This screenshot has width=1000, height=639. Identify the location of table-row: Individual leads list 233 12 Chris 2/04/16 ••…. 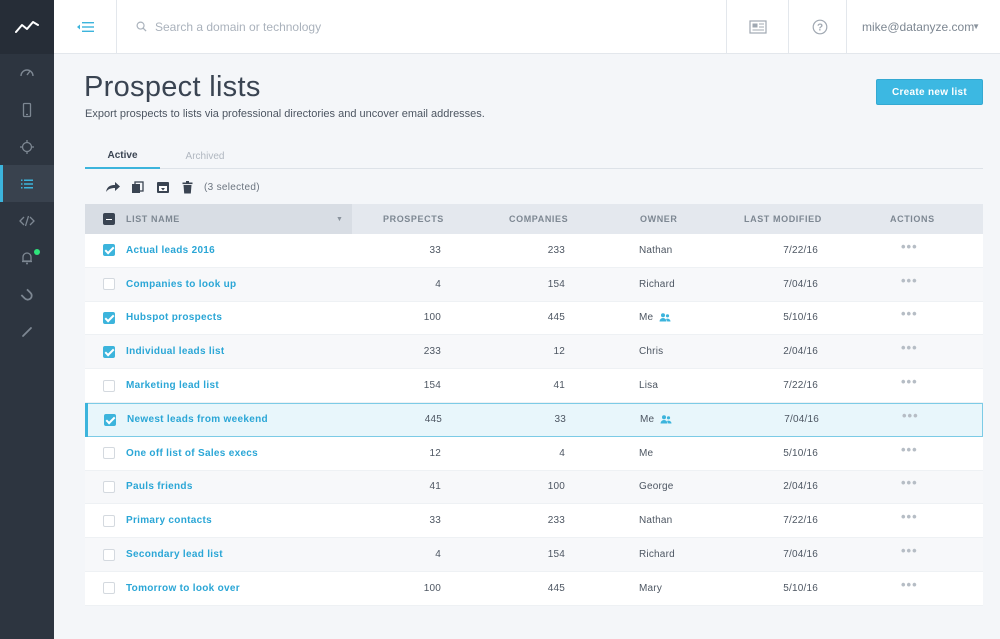
(534, 352).